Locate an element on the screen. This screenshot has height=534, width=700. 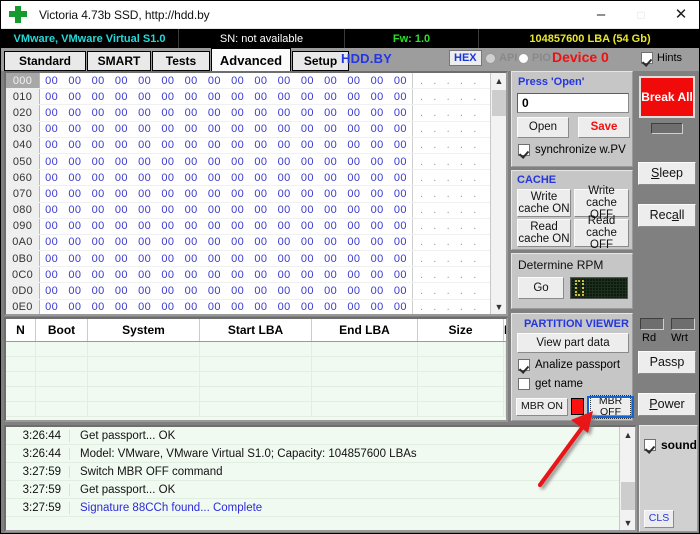
log-entry: 3:27:59 Switch MBR OFF command is located at coordinates (320, 472).